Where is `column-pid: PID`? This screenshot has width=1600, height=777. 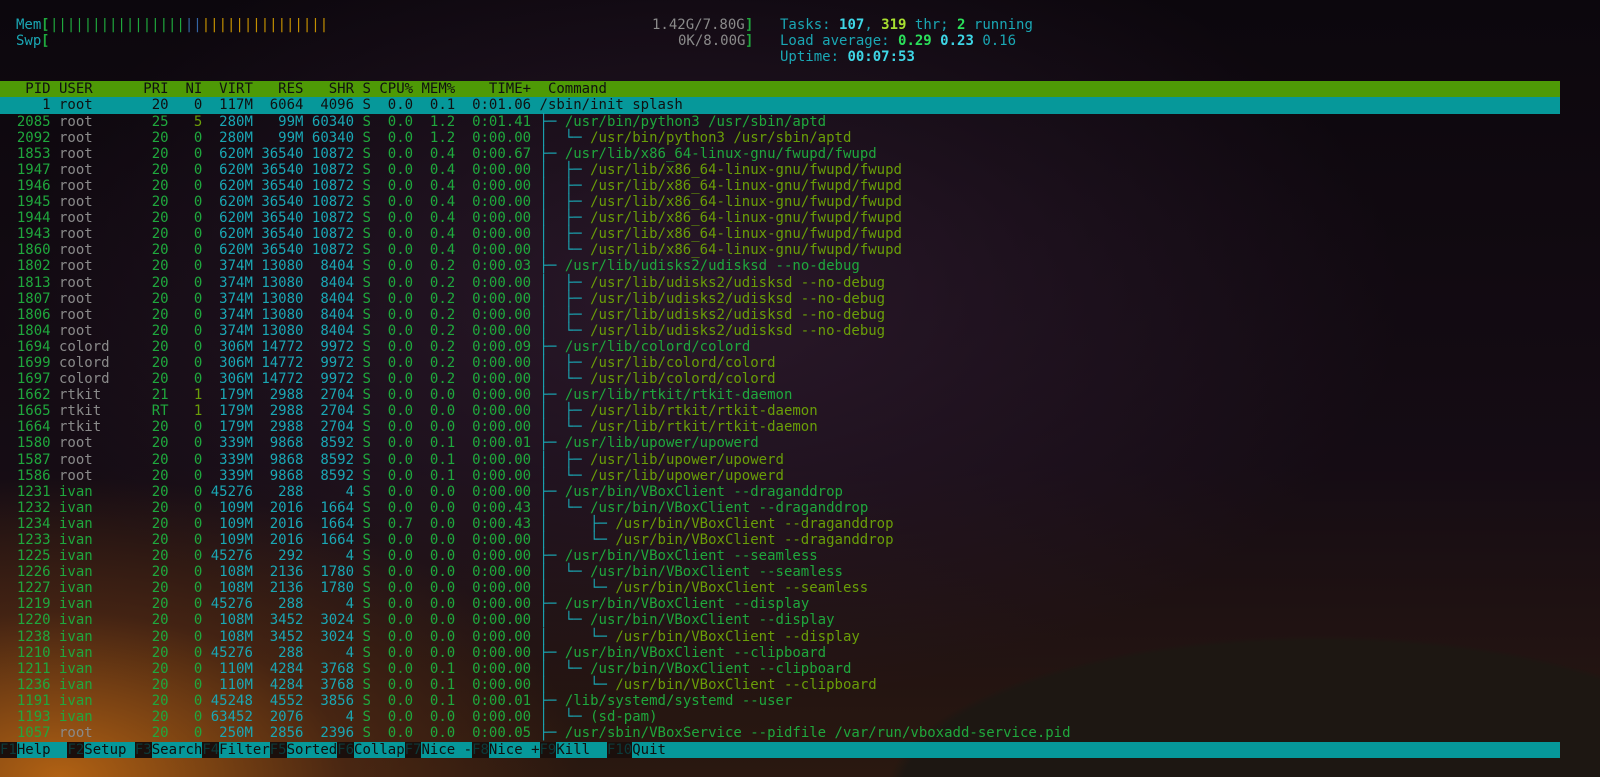 column-pid: PID is located at coordinates (25, 89).